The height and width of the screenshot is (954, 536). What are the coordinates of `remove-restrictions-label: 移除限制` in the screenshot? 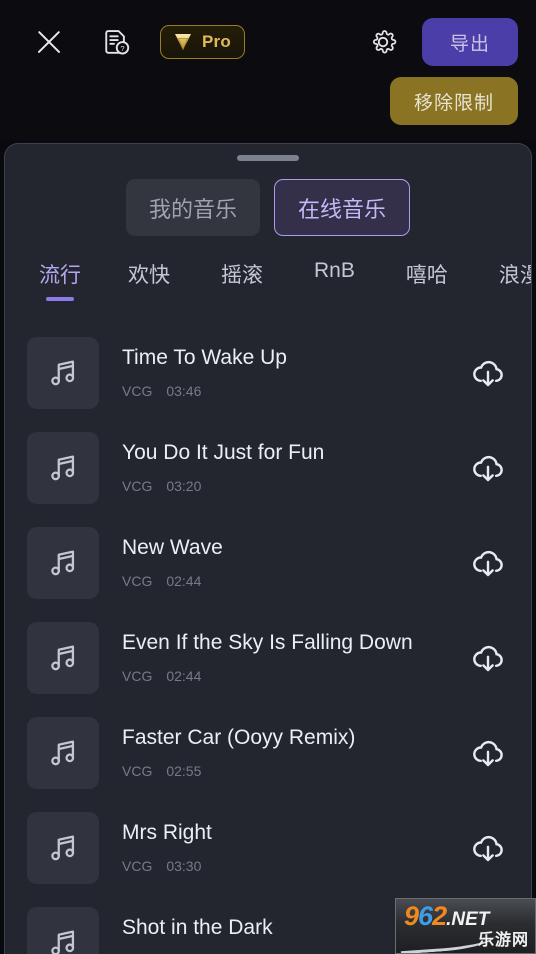 It's located at (453, 103).